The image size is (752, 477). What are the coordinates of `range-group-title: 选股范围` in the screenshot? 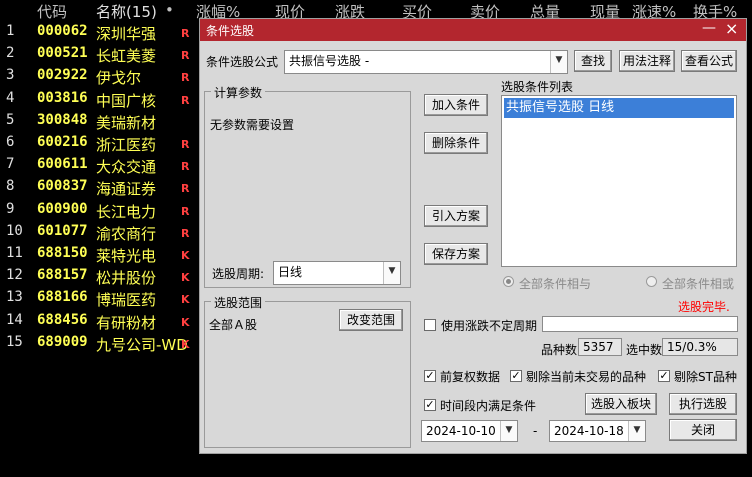 It's located at (238, 302).